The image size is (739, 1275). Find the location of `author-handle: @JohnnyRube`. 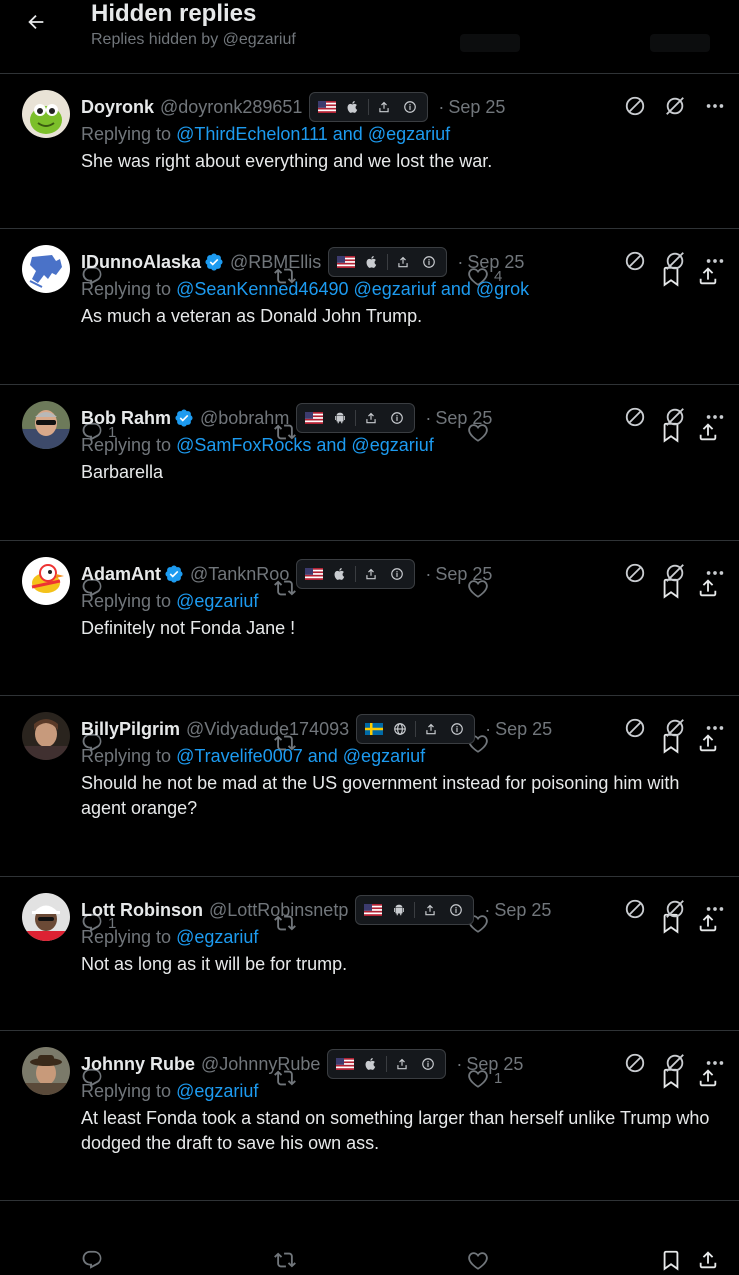

author-handle: @JohnnyRube is located at coordinates (260, 1064).